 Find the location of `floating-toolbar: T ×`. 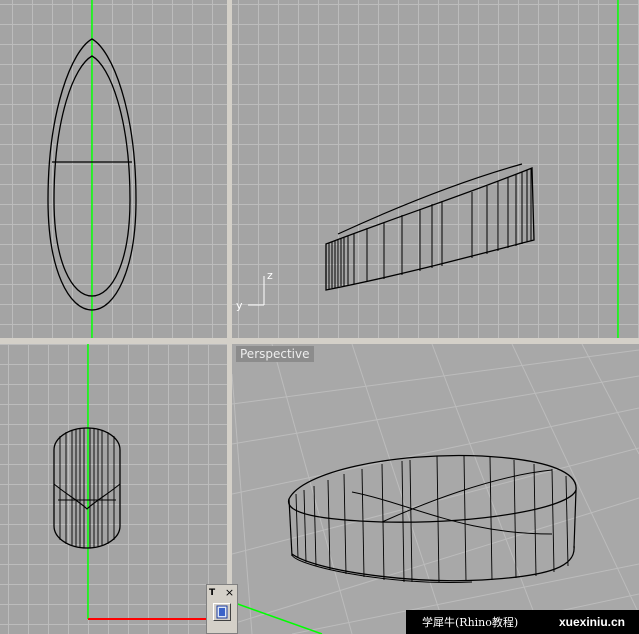

floating-toolbar: T × is located at coordinates (222, 609).